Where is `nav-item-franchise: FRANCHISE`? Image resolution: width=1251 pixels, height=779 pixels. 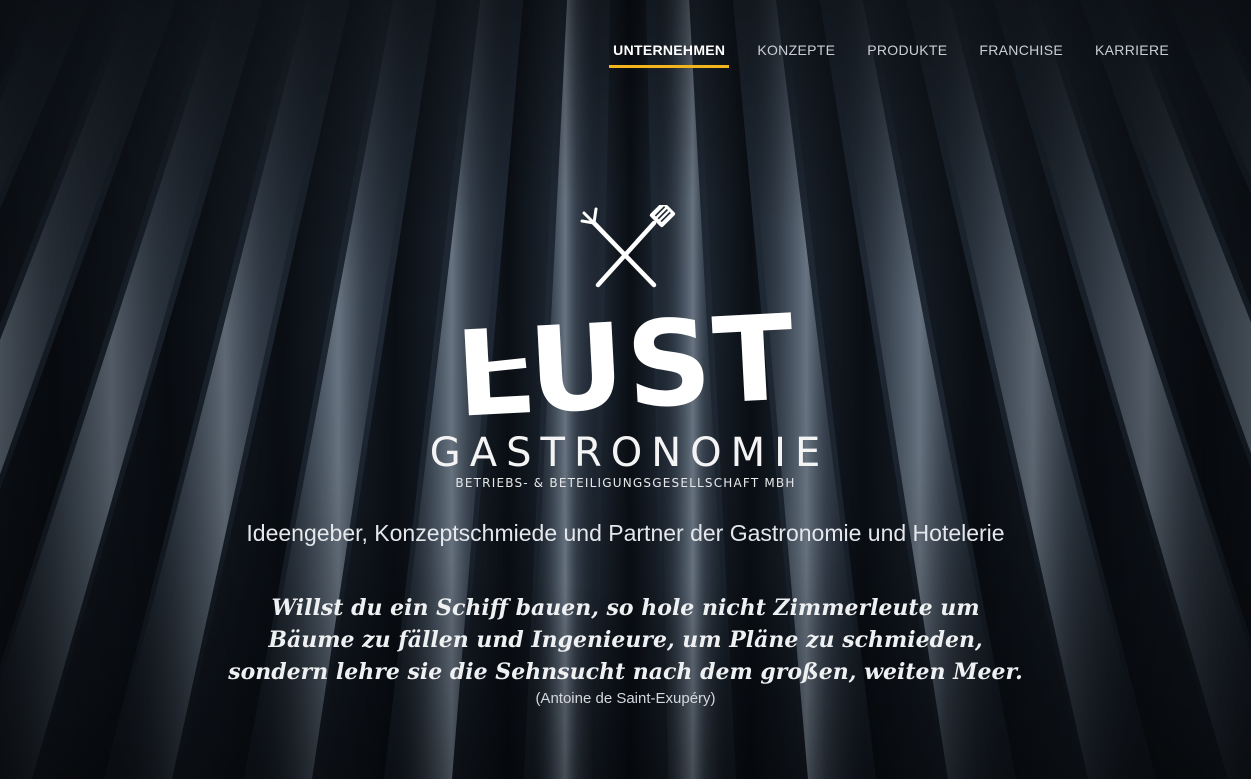 nav-item-franchise: FRANCHISE is located at coordinates (1021, 53).